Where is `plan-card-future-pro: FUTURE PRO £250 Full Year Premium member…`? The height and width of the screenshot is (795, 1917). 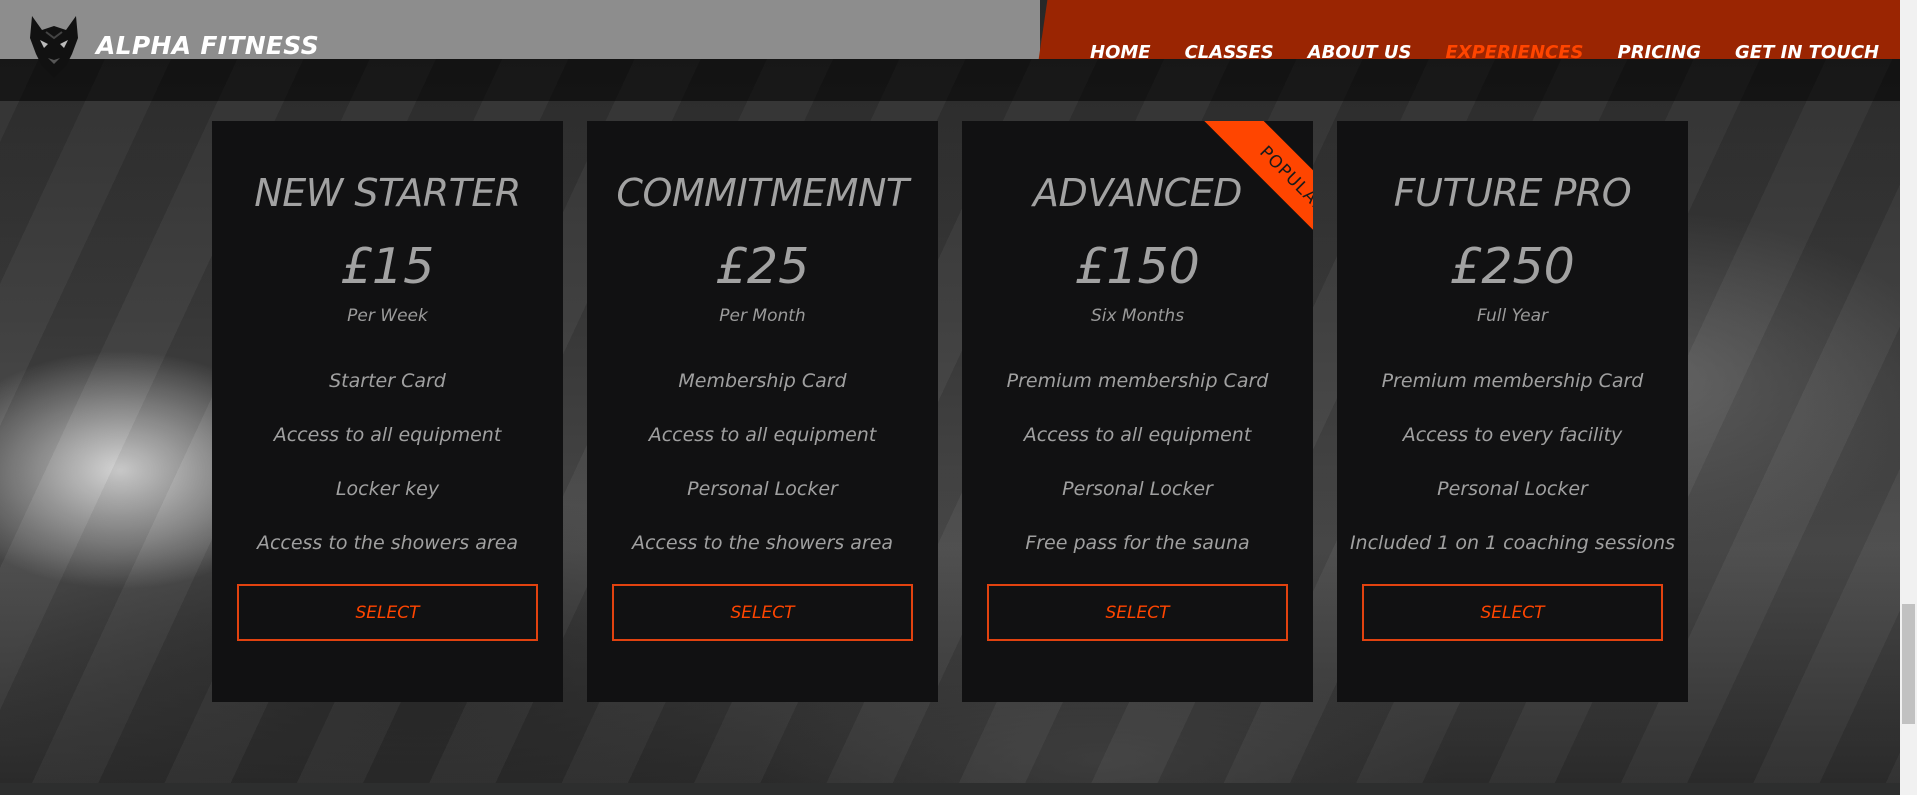
plan-card-future-pro: FUTURE PRO £250 Full Year Premium member… is located at coordinates (1512, 411).